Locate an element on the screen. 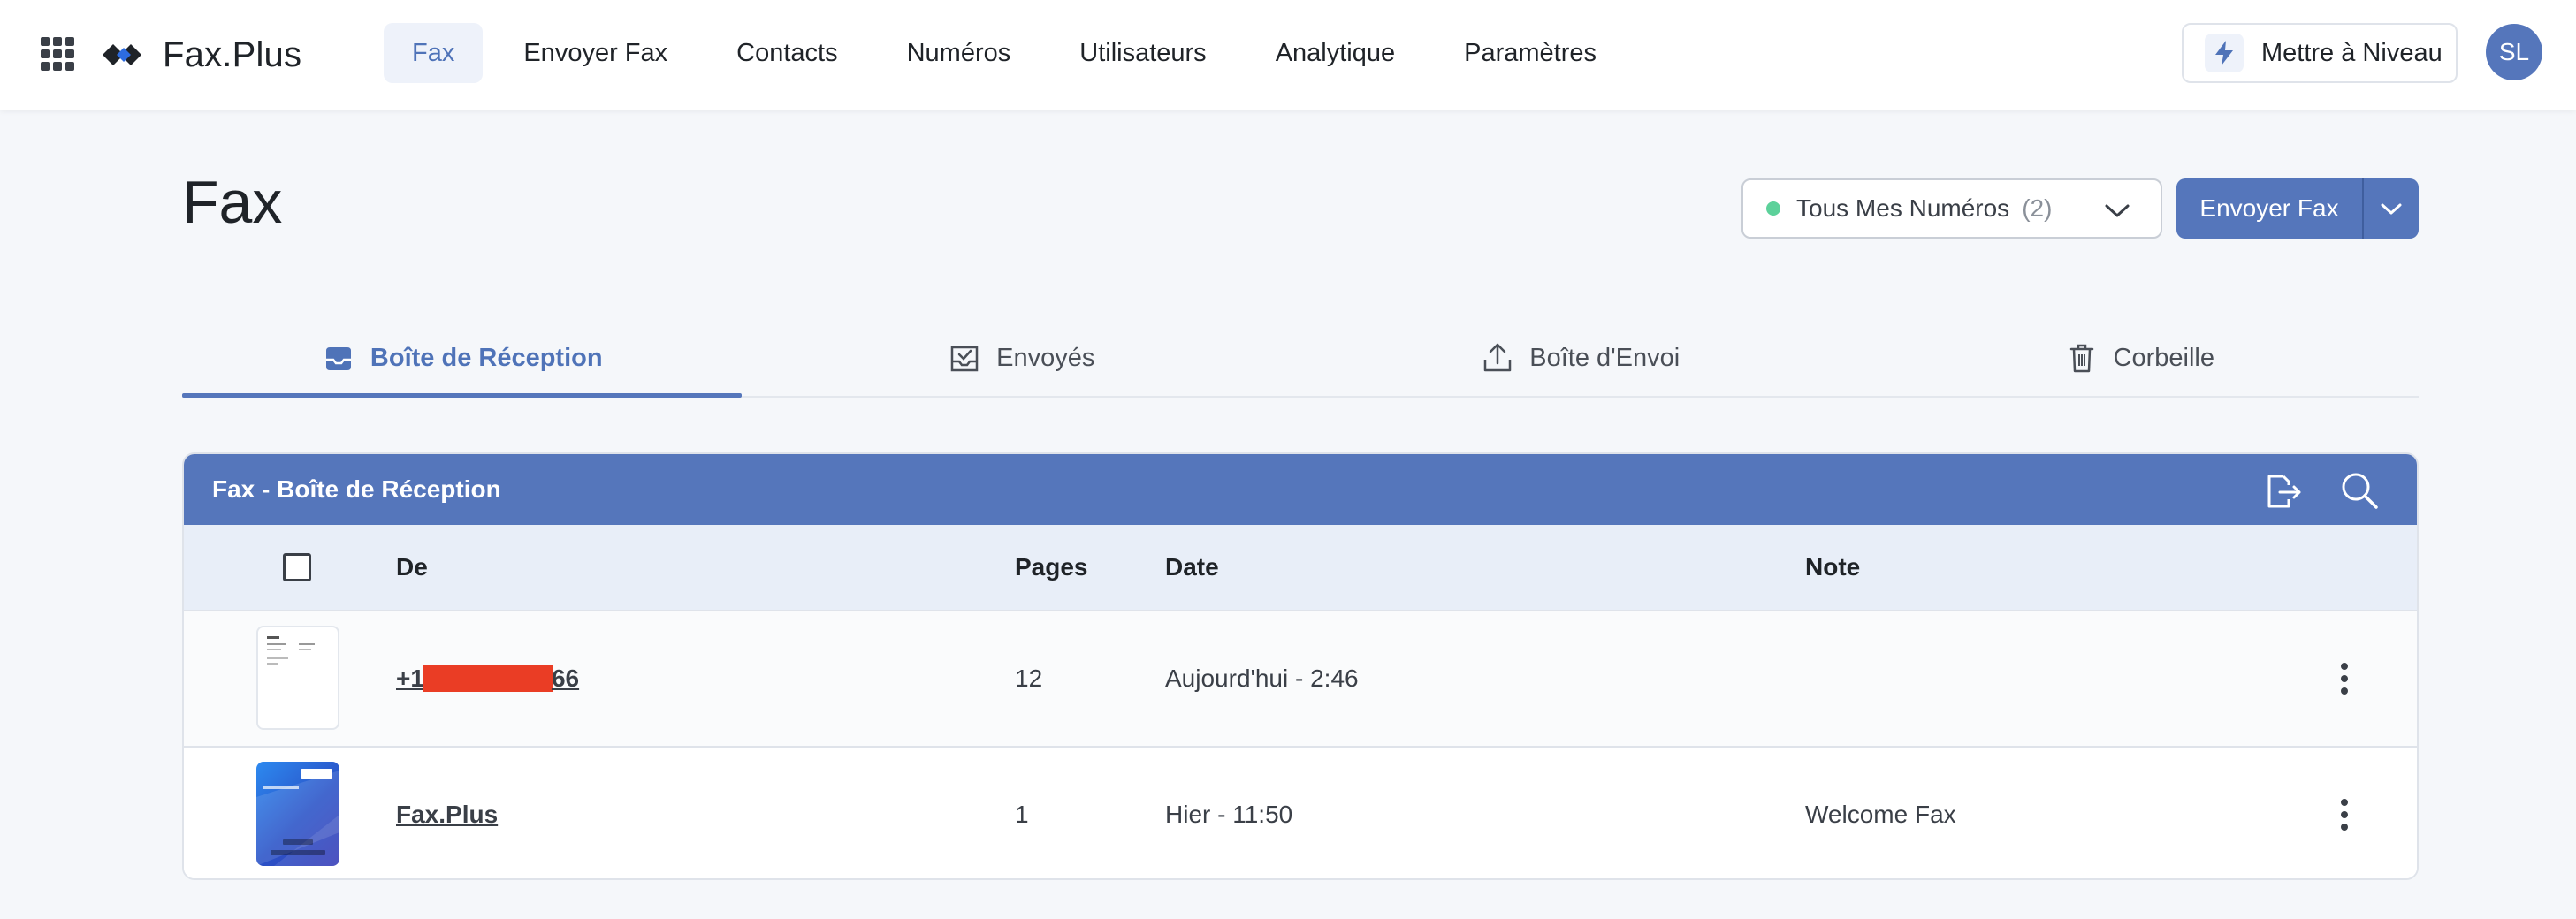 This screenshot has width=2576, height=919. number-select-dropdown: Tous Mes Numéros (2) is located at coordinates (1951, 208).